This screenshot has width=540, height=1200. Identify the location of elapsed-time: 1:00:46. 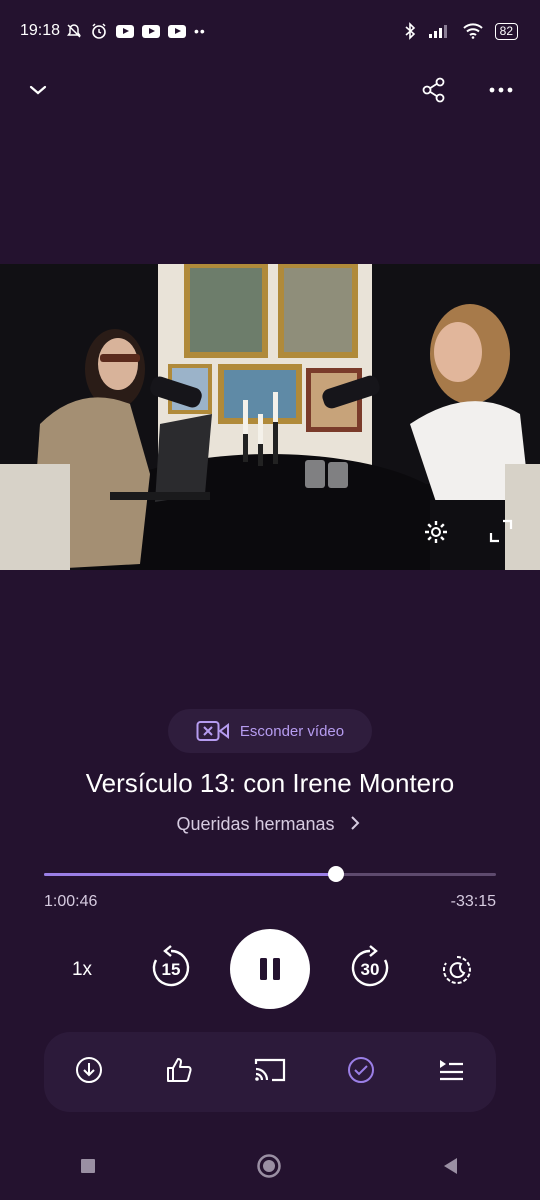
(71, 901).